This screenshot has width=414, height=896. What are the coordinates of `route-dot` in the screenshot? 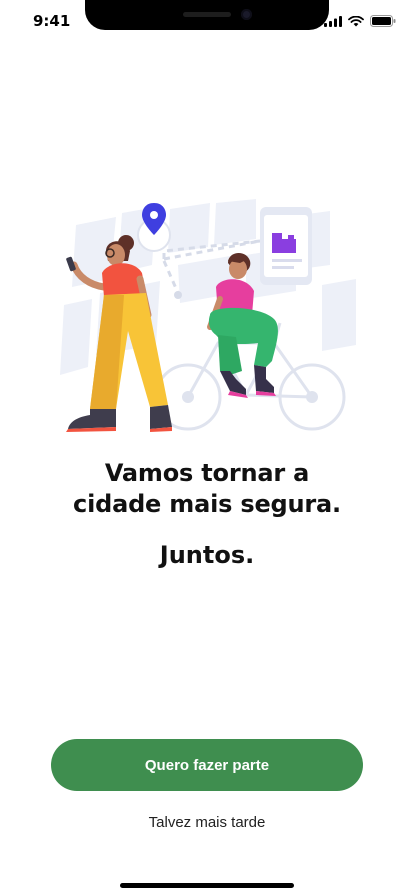 It's located at (178, 295).